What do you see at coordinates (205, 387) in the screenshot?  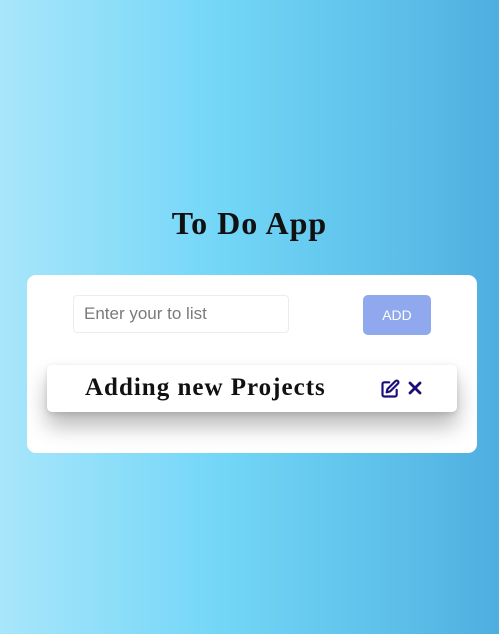 I see `todo-item-text: Adding new Projects` at bounding box center [205, 387].